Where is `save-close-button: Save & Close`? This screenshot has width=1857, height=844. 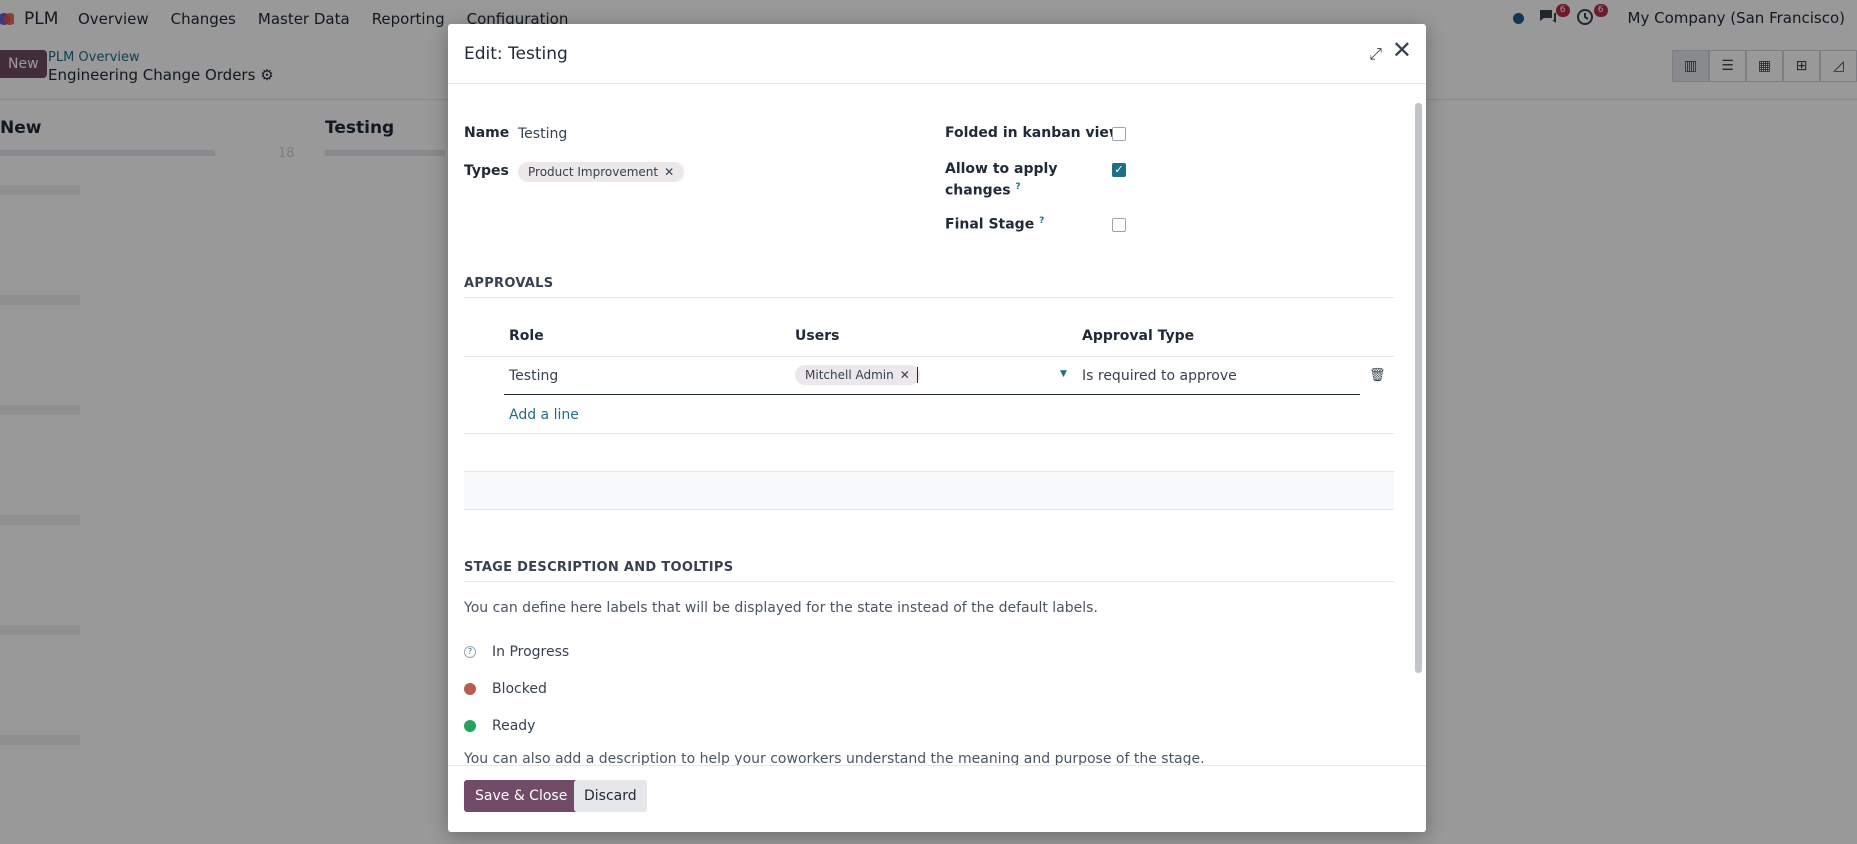
save-close-button: Save & Close is located at coordinates (521, 796).